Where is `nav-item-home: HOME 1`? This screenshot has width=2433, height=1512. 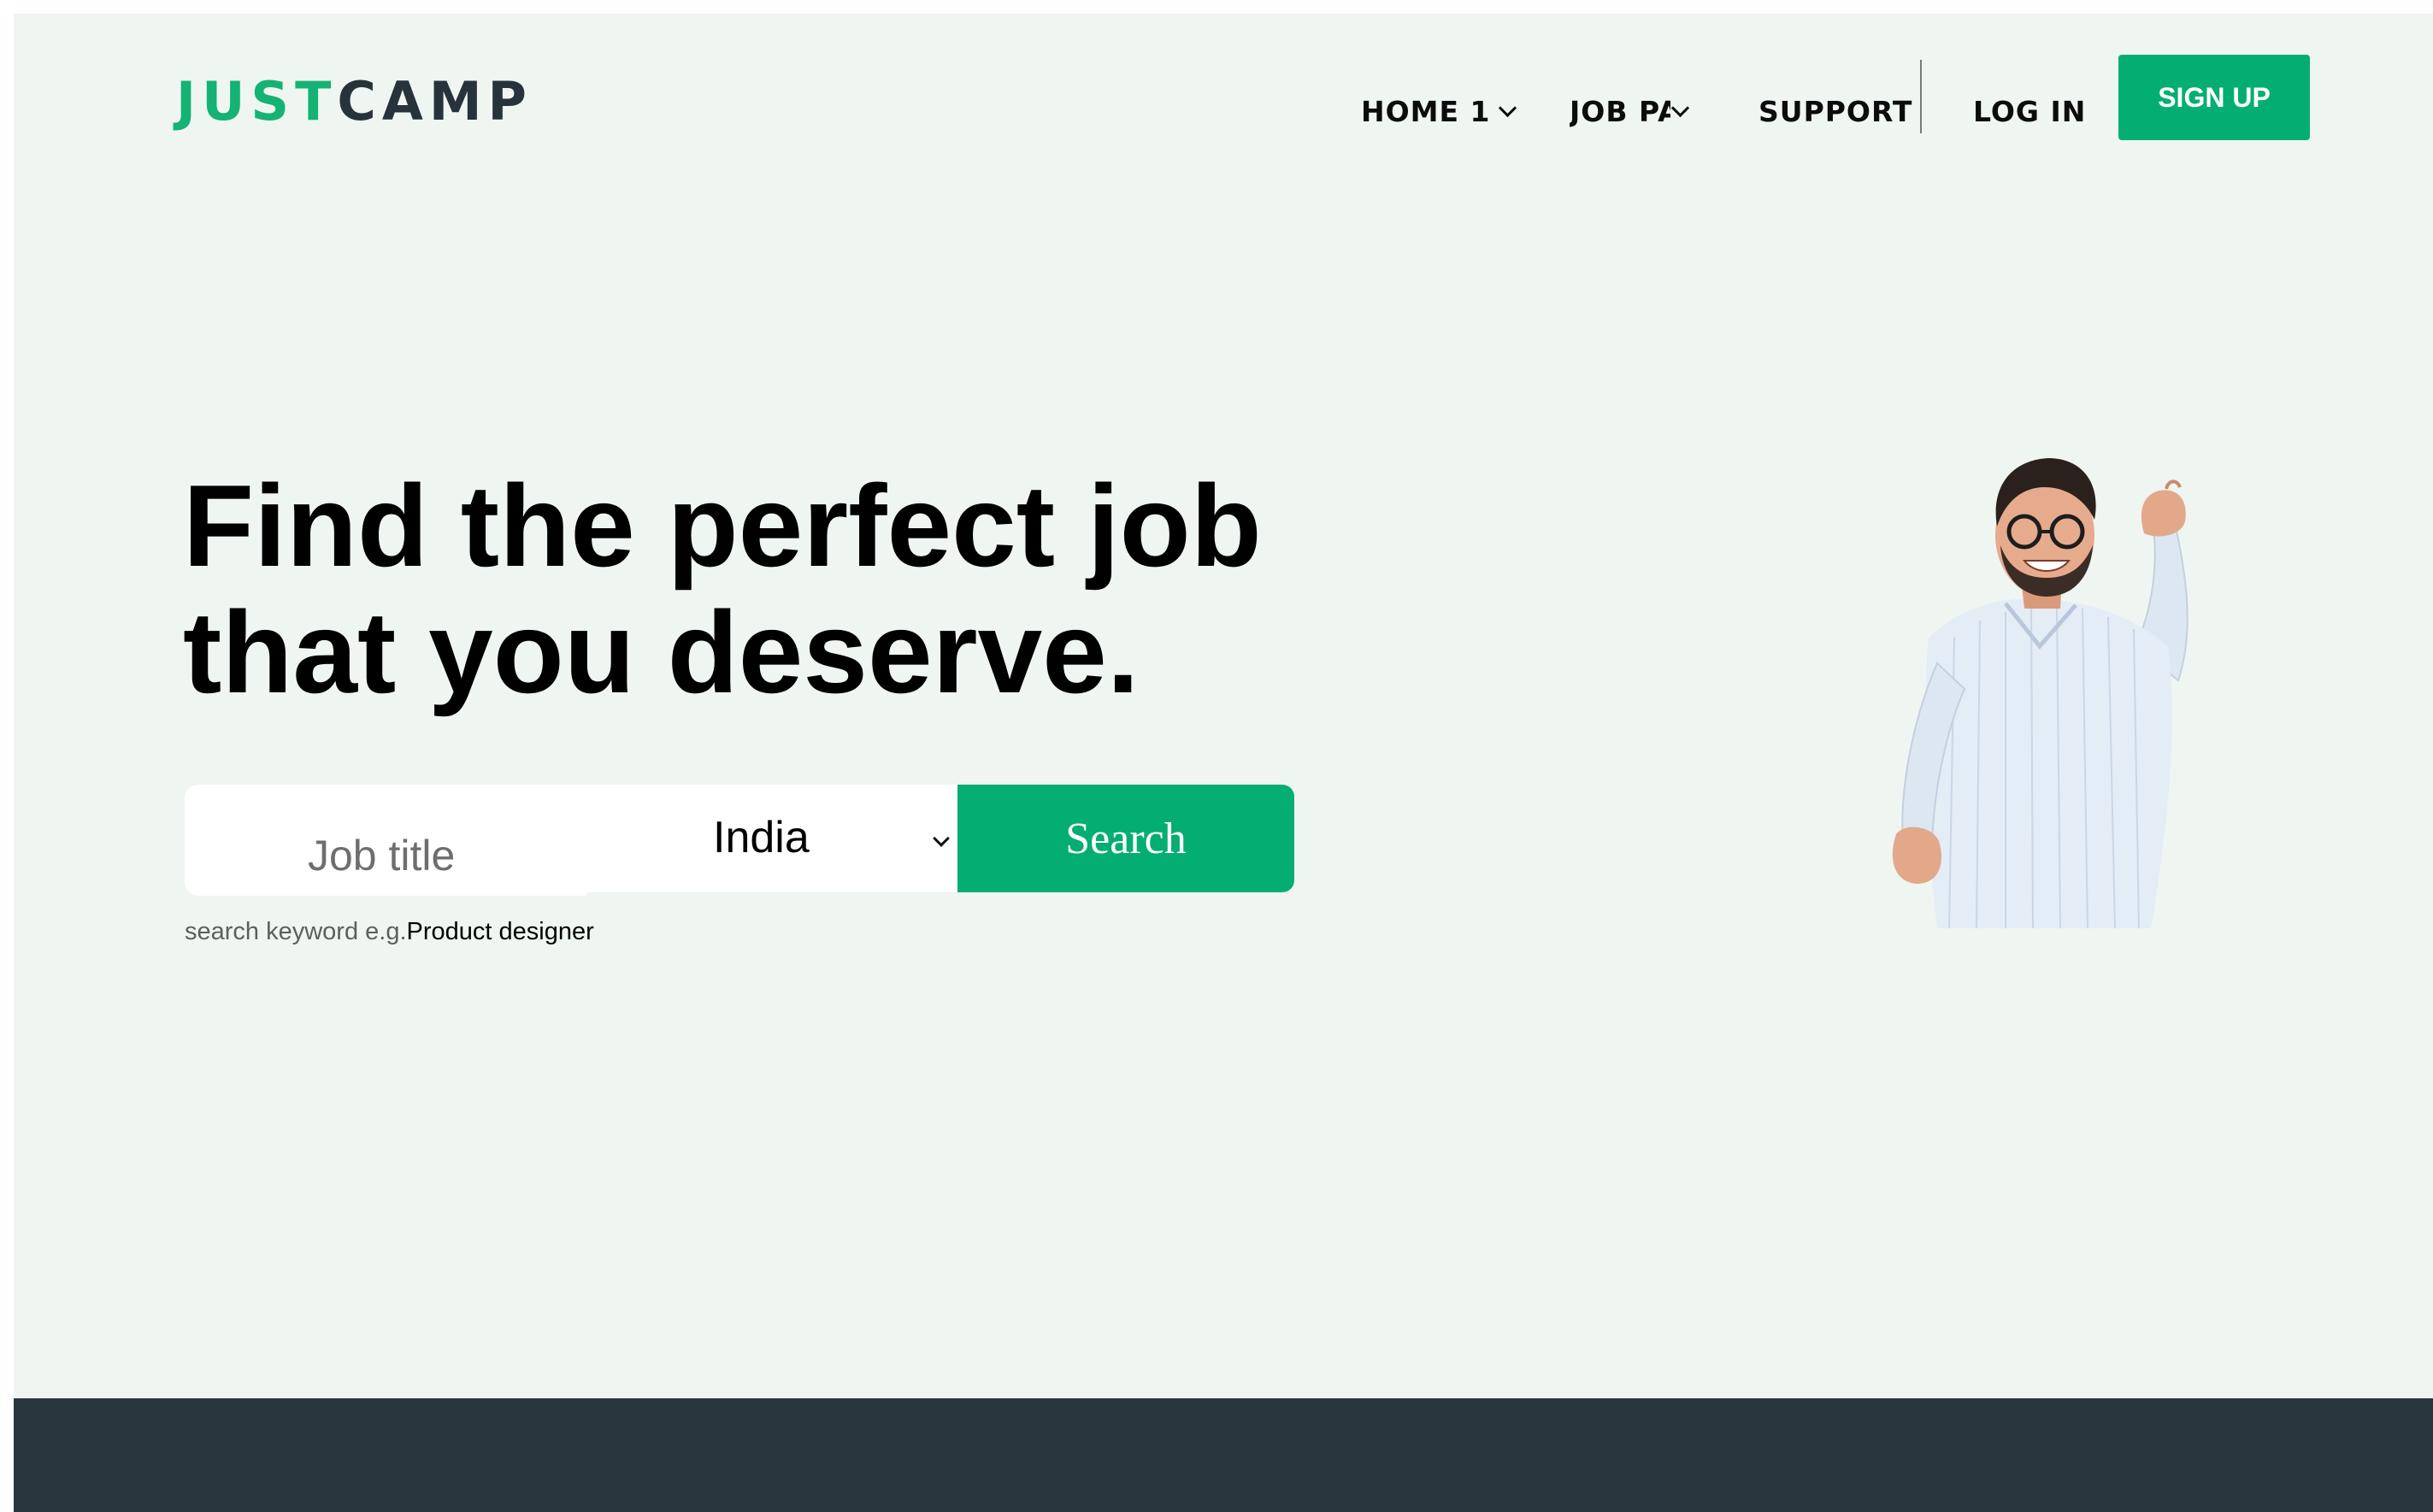 nav-item-home: HOME 1 is located at coordinates (1439, 111).